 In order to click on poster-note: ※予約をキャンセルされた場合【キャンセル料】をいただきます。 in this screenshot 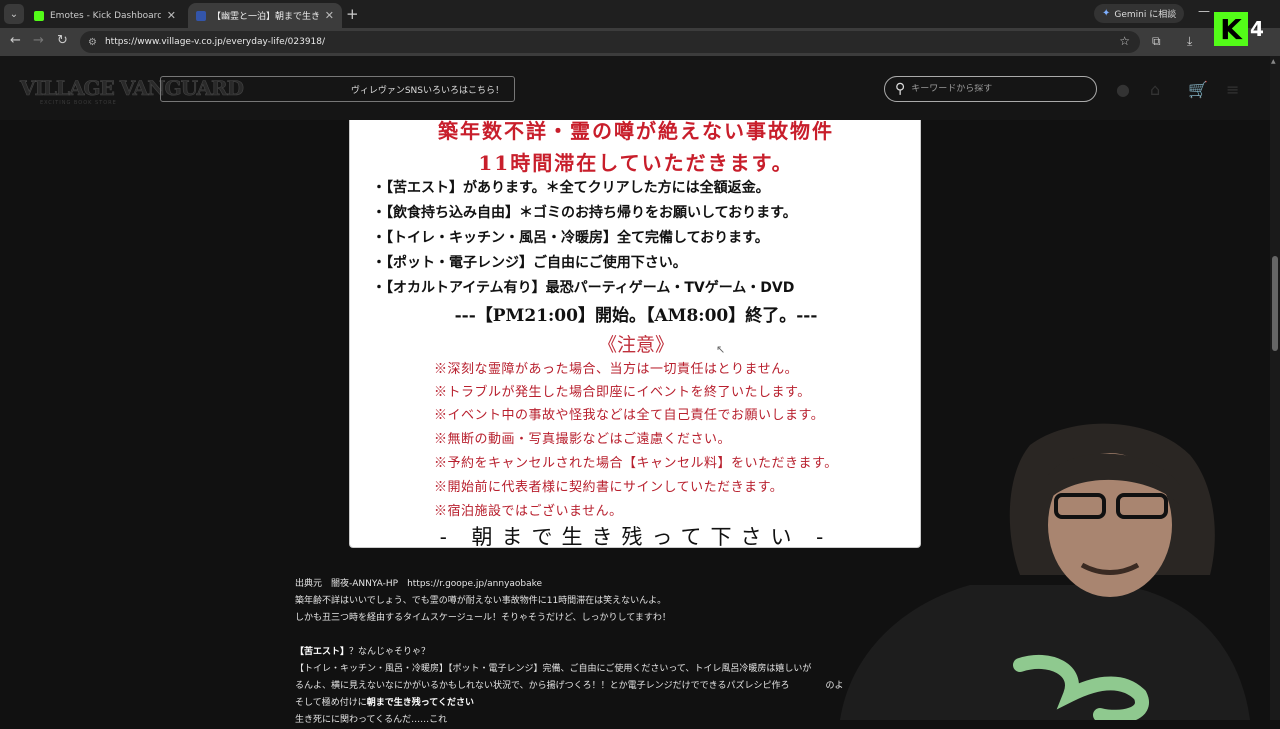, I will do `click(636, 463)`.